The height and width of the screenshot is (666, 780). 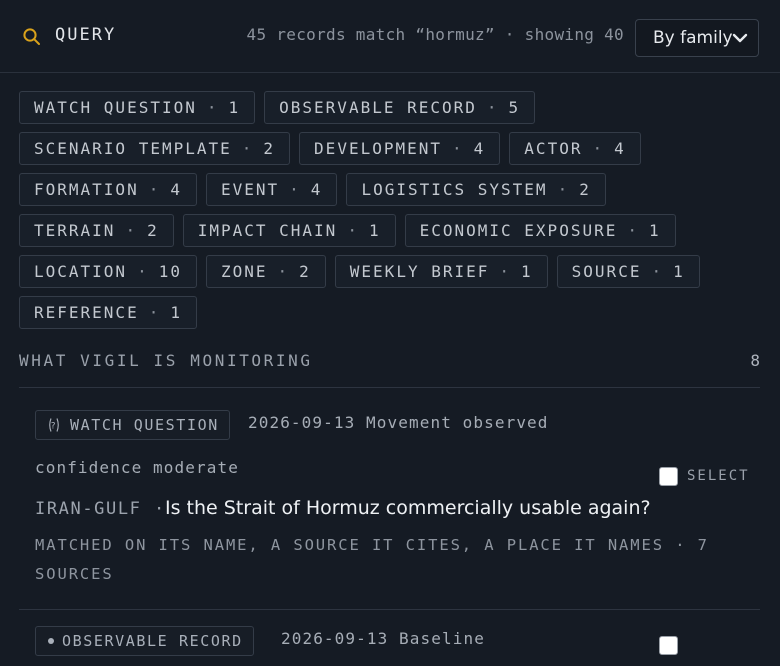 What do you see at coordinates (152, 641) in the screenshot?
I see `type-badge-label: OBSERVABLE RECORD` at bounding box center [152, 641].